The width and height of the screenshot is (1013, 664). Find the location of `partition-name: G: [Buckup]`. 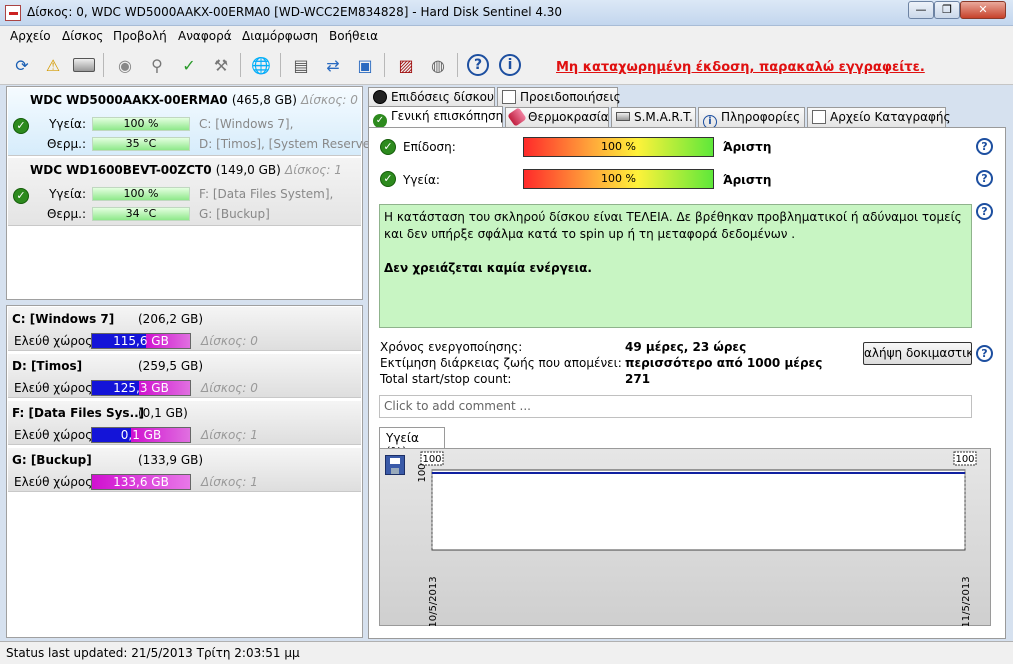

partition-name: G: [Buckup] is located at coordinates (52, 460).